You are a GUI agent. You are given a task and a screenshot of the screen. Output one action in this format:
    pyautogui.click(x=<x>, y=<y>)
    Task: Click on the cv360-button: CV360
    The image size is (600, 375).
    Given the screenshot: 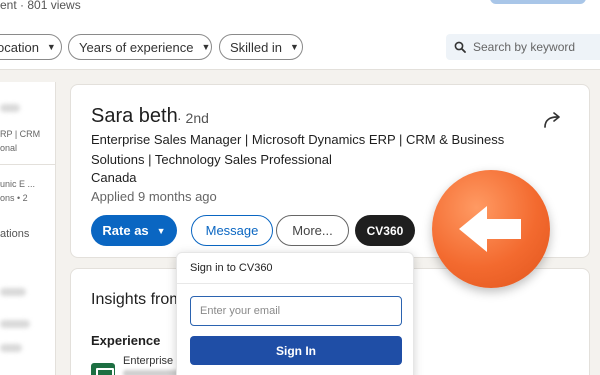 What is the action you would take?
    pyautogui.click(x=385, y=230)
    